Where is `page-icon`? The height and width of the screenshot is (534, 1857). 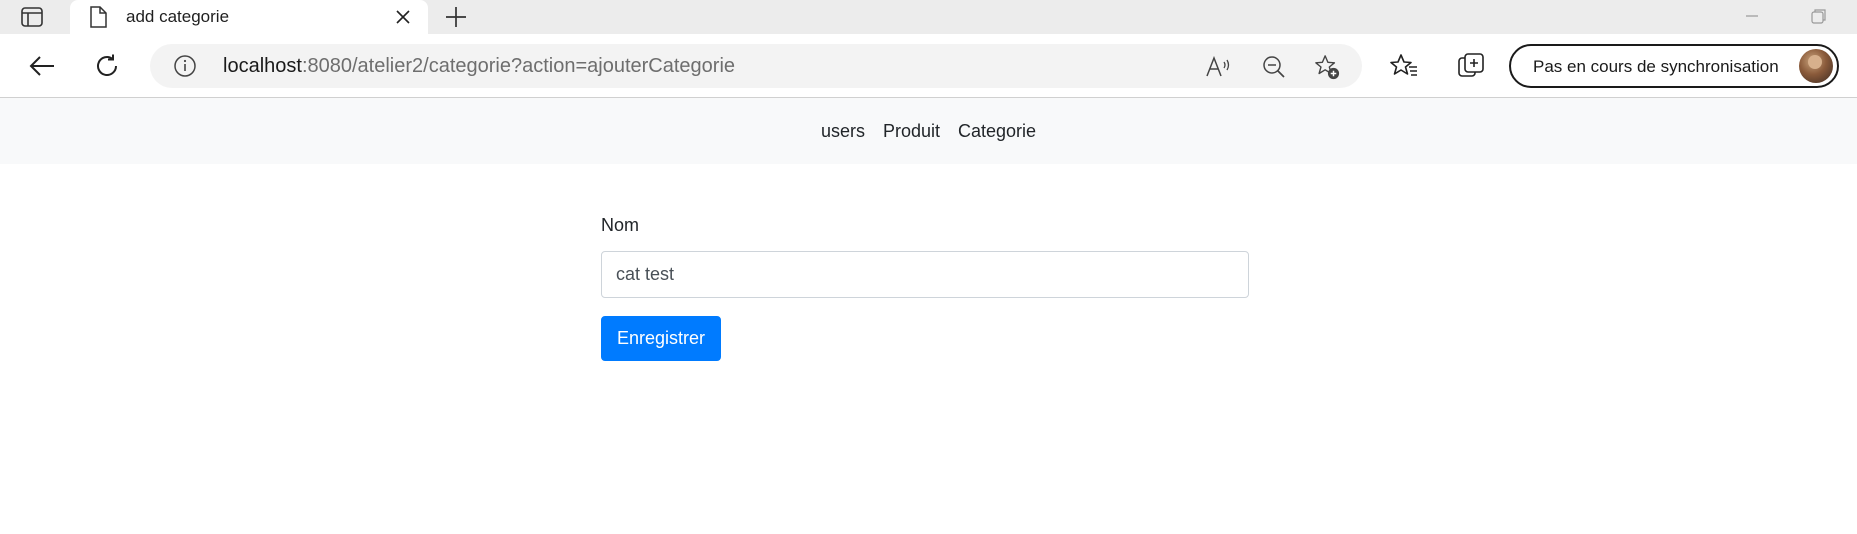
page-icon is located at coordinates (98, 17).